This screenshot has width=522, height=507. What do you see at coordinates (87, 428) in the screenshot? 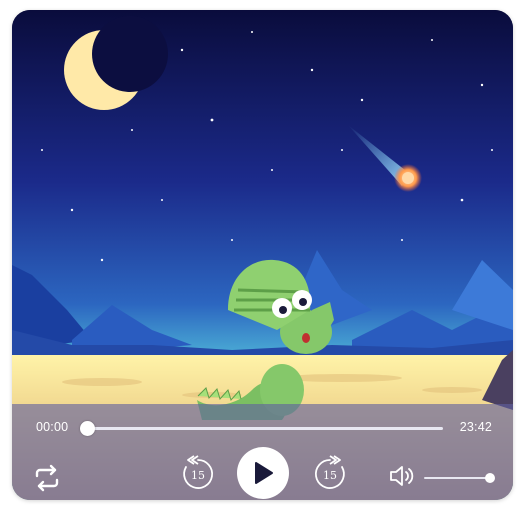
I see `progress-thumb` at bounding box center [87, 428].